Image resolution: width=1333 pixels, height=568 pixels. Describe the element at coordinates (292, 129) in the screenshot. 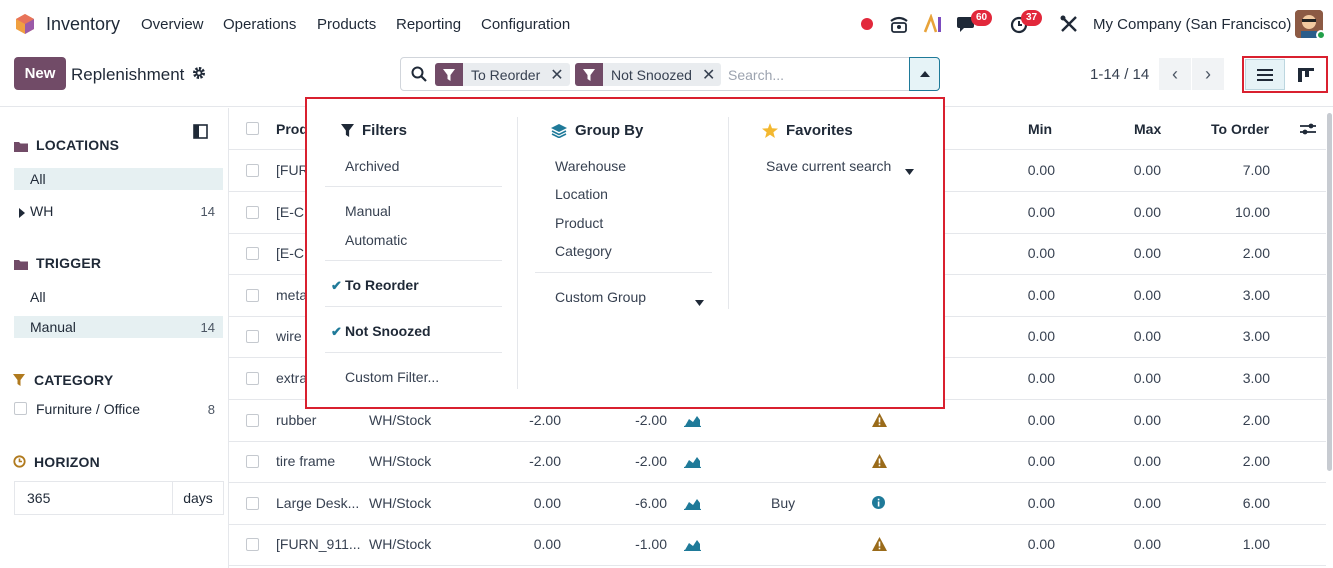

I see `header-product: Prod` at that location.